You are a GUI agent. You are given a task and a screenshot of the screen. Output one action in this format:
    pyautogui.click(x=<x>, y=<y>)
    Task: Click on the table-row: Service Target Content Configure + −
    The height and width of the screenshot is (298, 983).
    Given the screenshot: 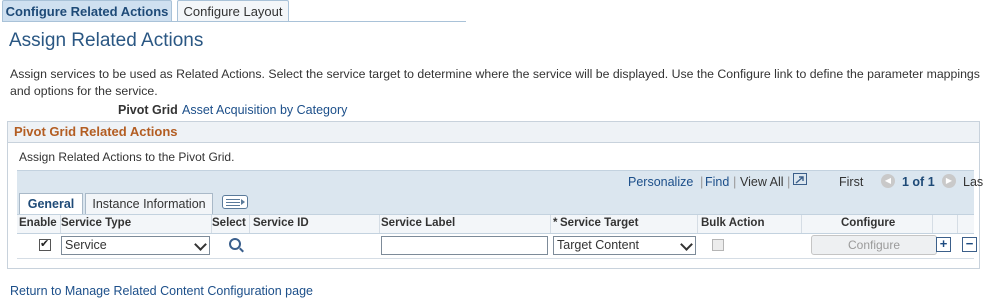 What is the action you would take?
    pyautogui.click(x=497, y=246)
    